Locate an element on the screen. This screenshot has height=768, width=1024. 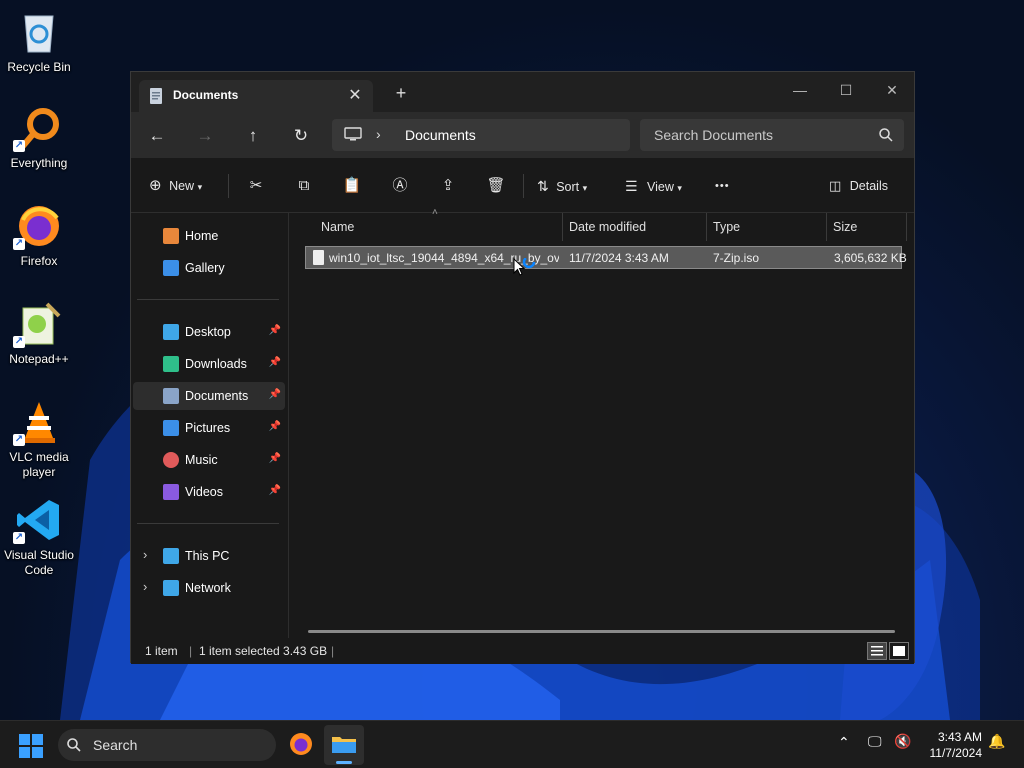
taskbar: Search ⌃ 🖵 🔇 3:43 AM 11/7/2024 🔔 is located at coordinates (512, 744).